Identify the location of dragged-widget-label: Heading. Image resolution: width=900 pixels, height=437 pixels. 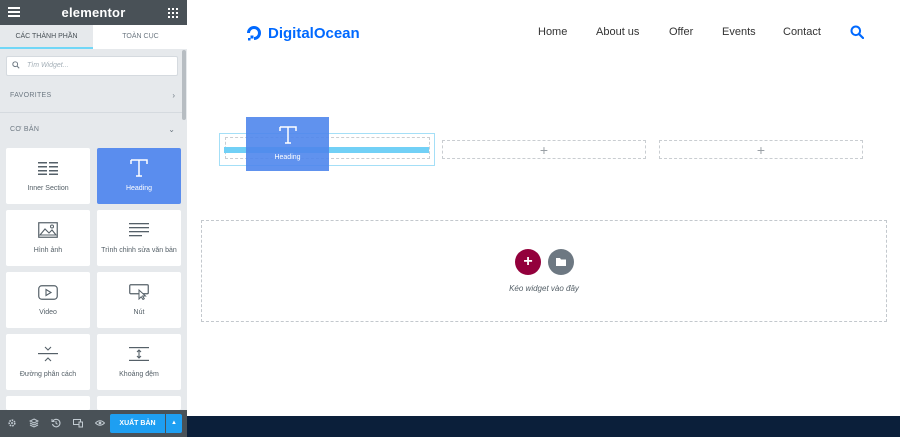
(287, 157).